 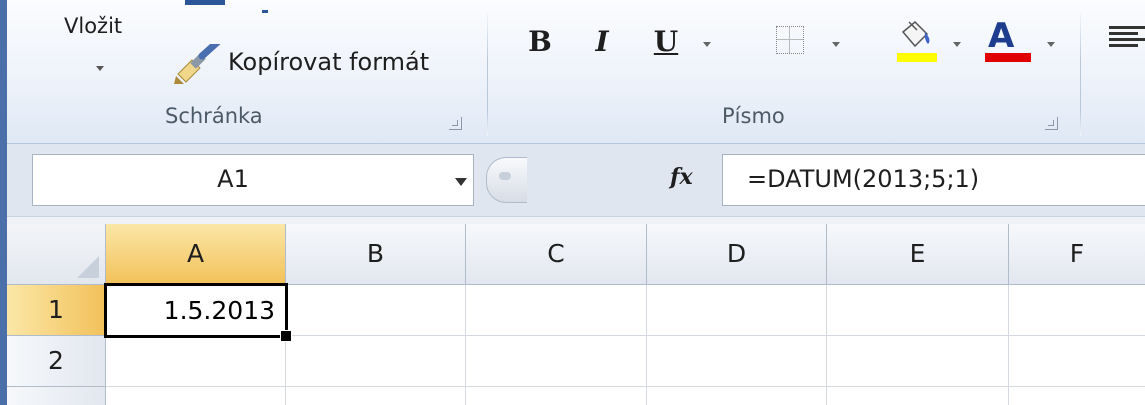 What do you see at coordinates (681, 177) in the screenshot?
I see `insert-function-fx-icon: fx` at bounding box center [681, 177].